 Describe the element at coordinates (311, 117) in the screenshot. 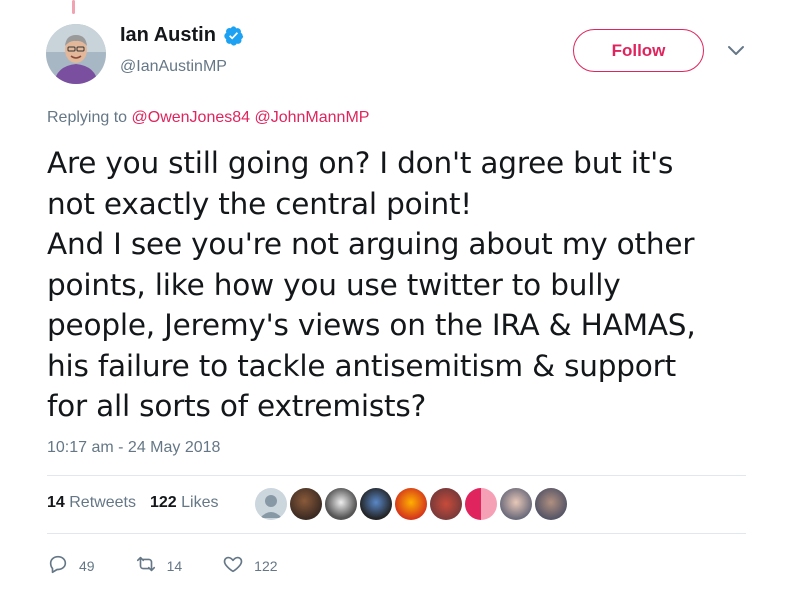

I see `mention-link: @JohnMannMP` at that location.